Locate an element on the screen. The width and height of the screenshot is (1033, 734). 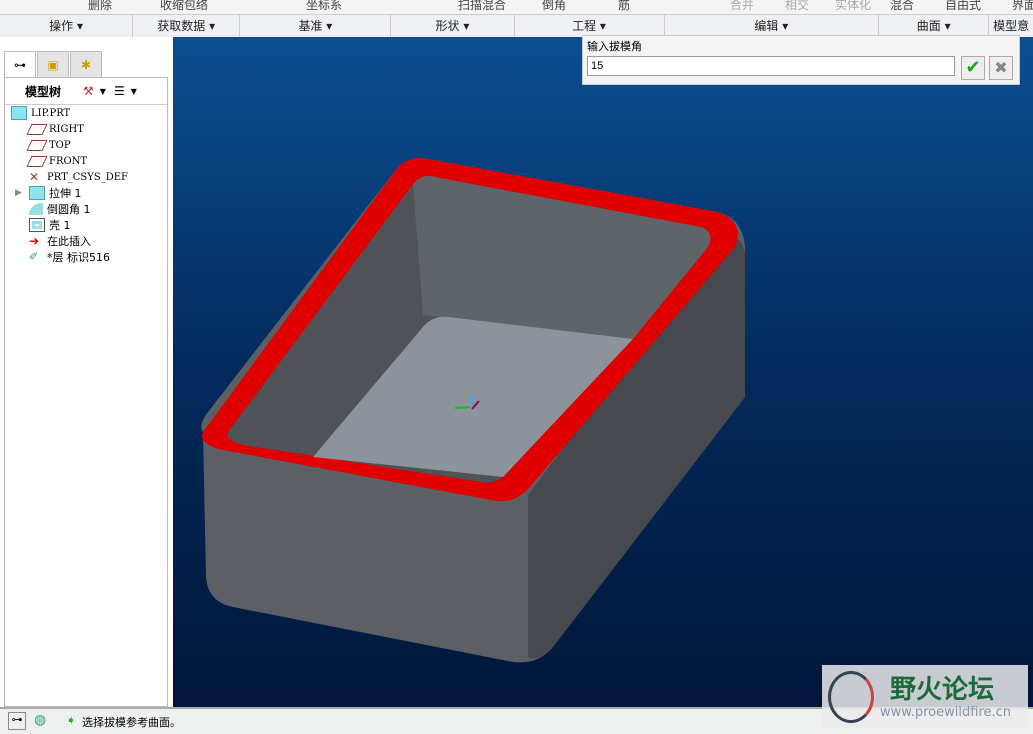
group-label: 形状 is located at coordinates (447, 26).